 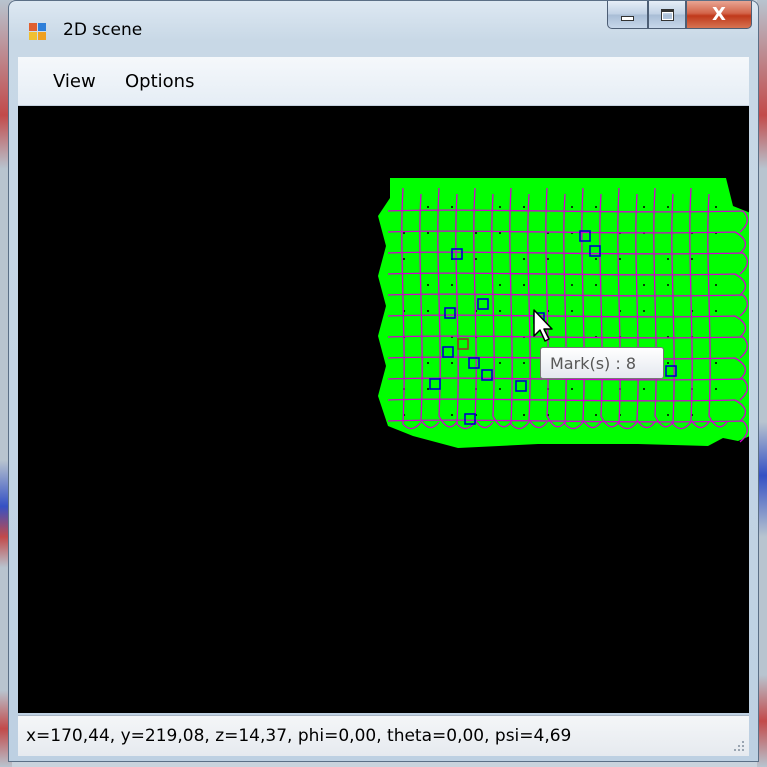 I want to click on maximize-button, so click(x=667, y=15).